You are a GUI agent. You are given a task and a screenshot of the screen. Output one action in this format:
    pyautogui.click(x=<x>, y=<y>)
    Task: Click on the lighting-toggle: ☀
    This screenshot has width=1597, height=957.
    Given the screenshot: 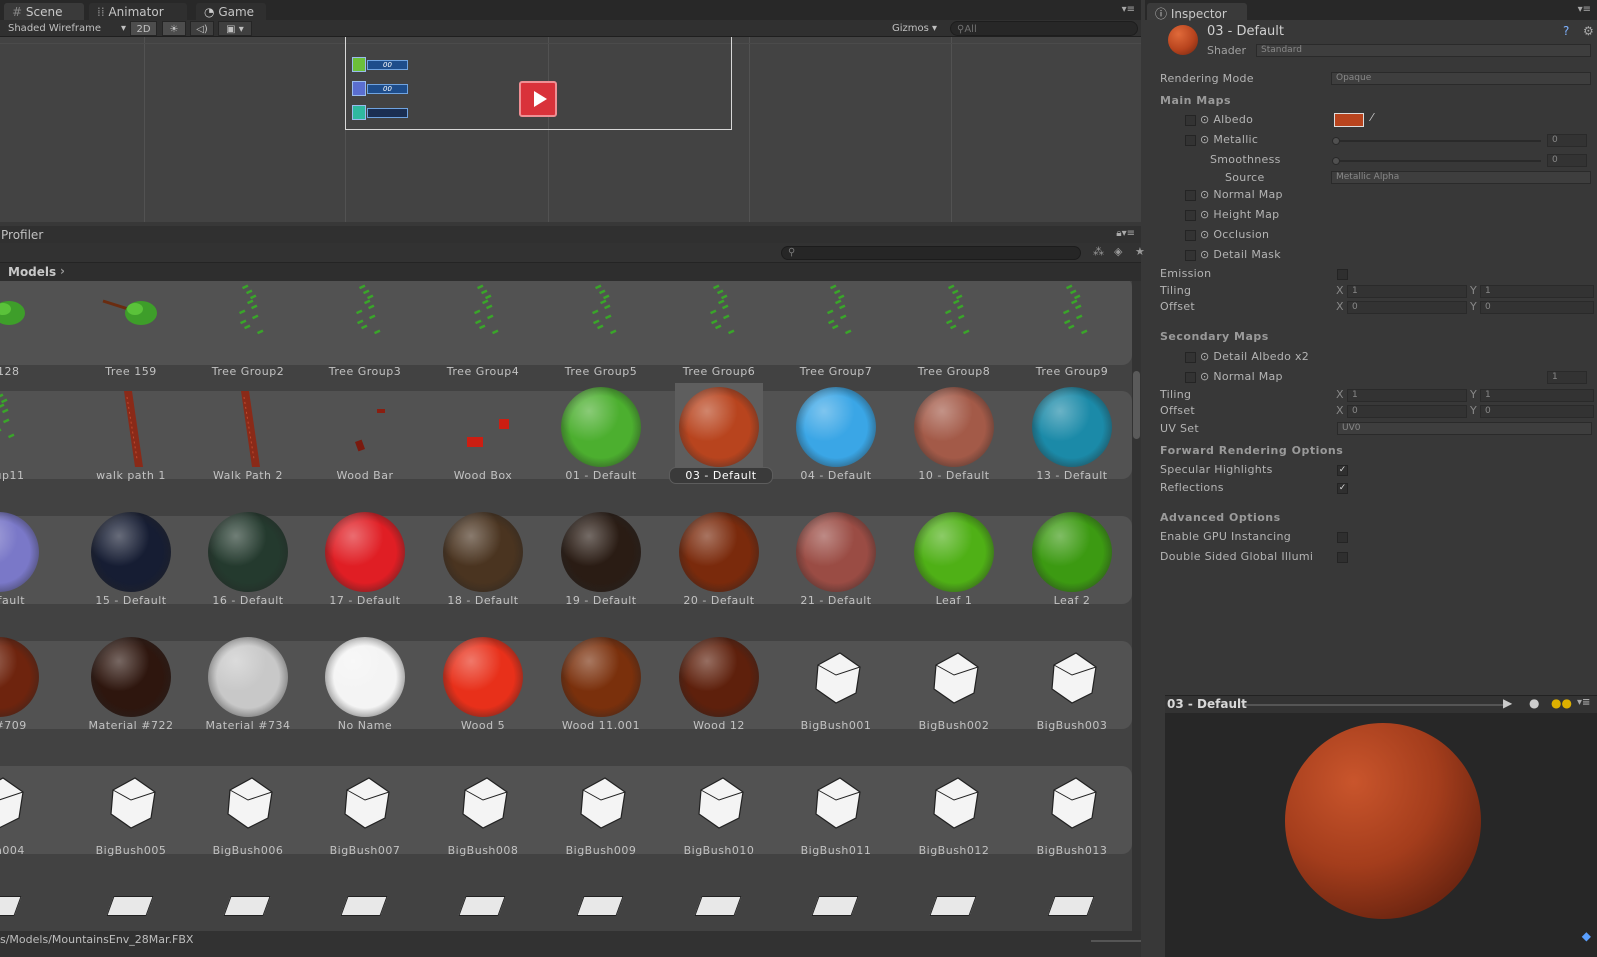 What is the action you would take?
    pyautogui.click(x=174, y=28)
    